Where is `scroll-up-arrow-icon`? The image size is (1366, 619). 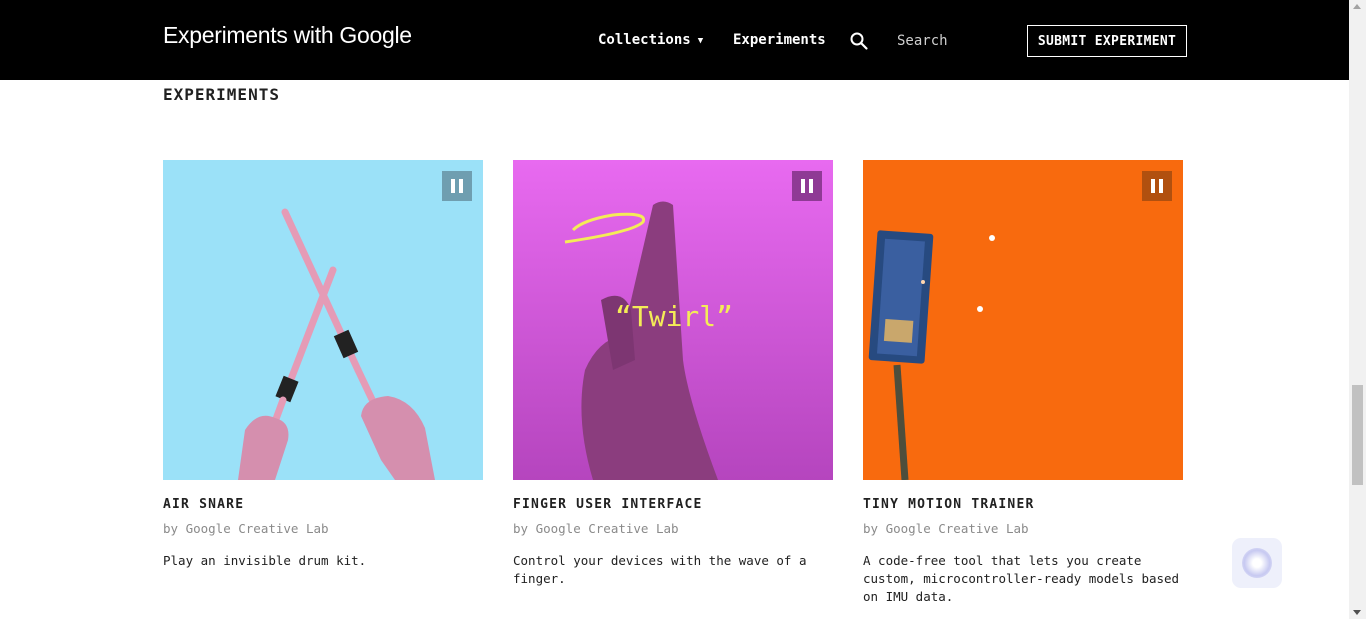 scroll-up-arrow-icon is located at coordinates (1357, 6).